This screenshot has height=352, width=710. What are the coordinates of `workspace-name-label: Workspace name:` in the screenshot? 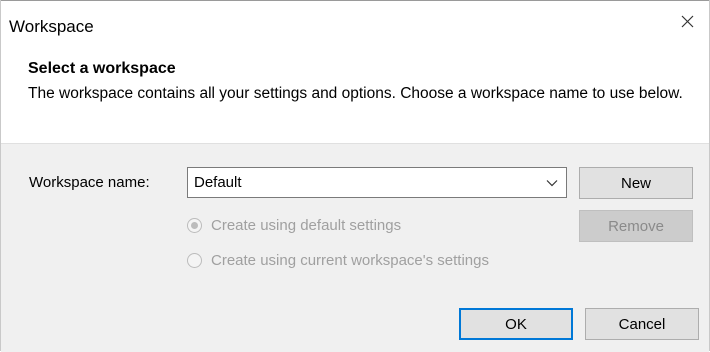 It's located at (89, 182).